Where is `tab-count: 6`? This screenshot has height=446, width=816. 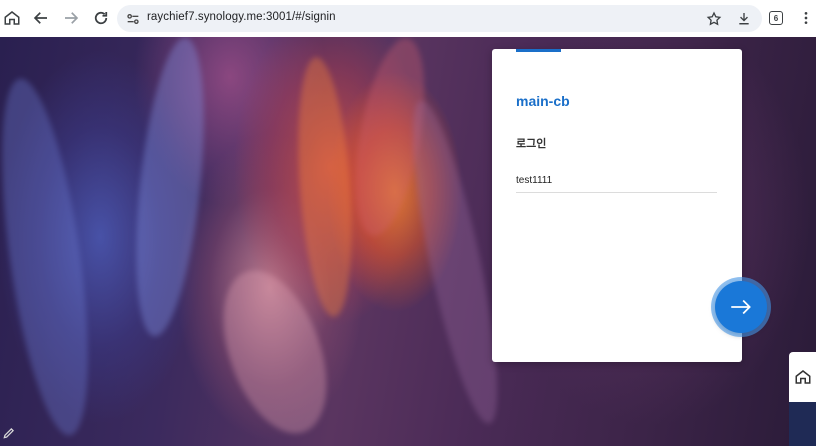
tab-count: 6 is located at coordinates (776, 18).